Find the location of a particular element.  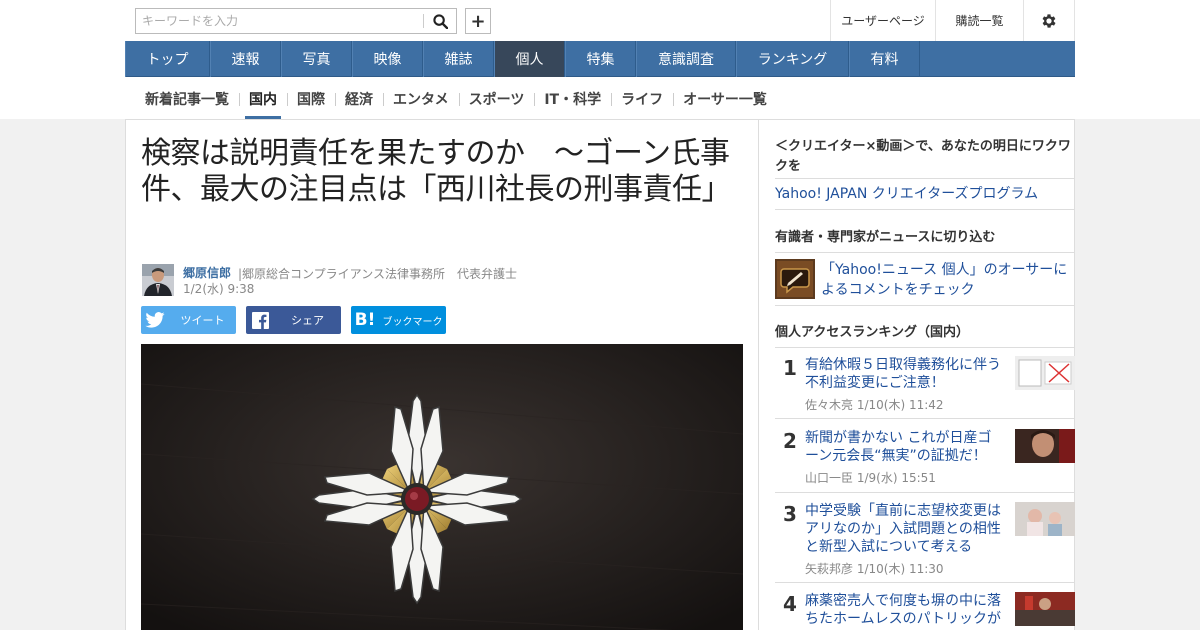

rank-author: 矢萩邦彦 is located at coordinates (829, 569).